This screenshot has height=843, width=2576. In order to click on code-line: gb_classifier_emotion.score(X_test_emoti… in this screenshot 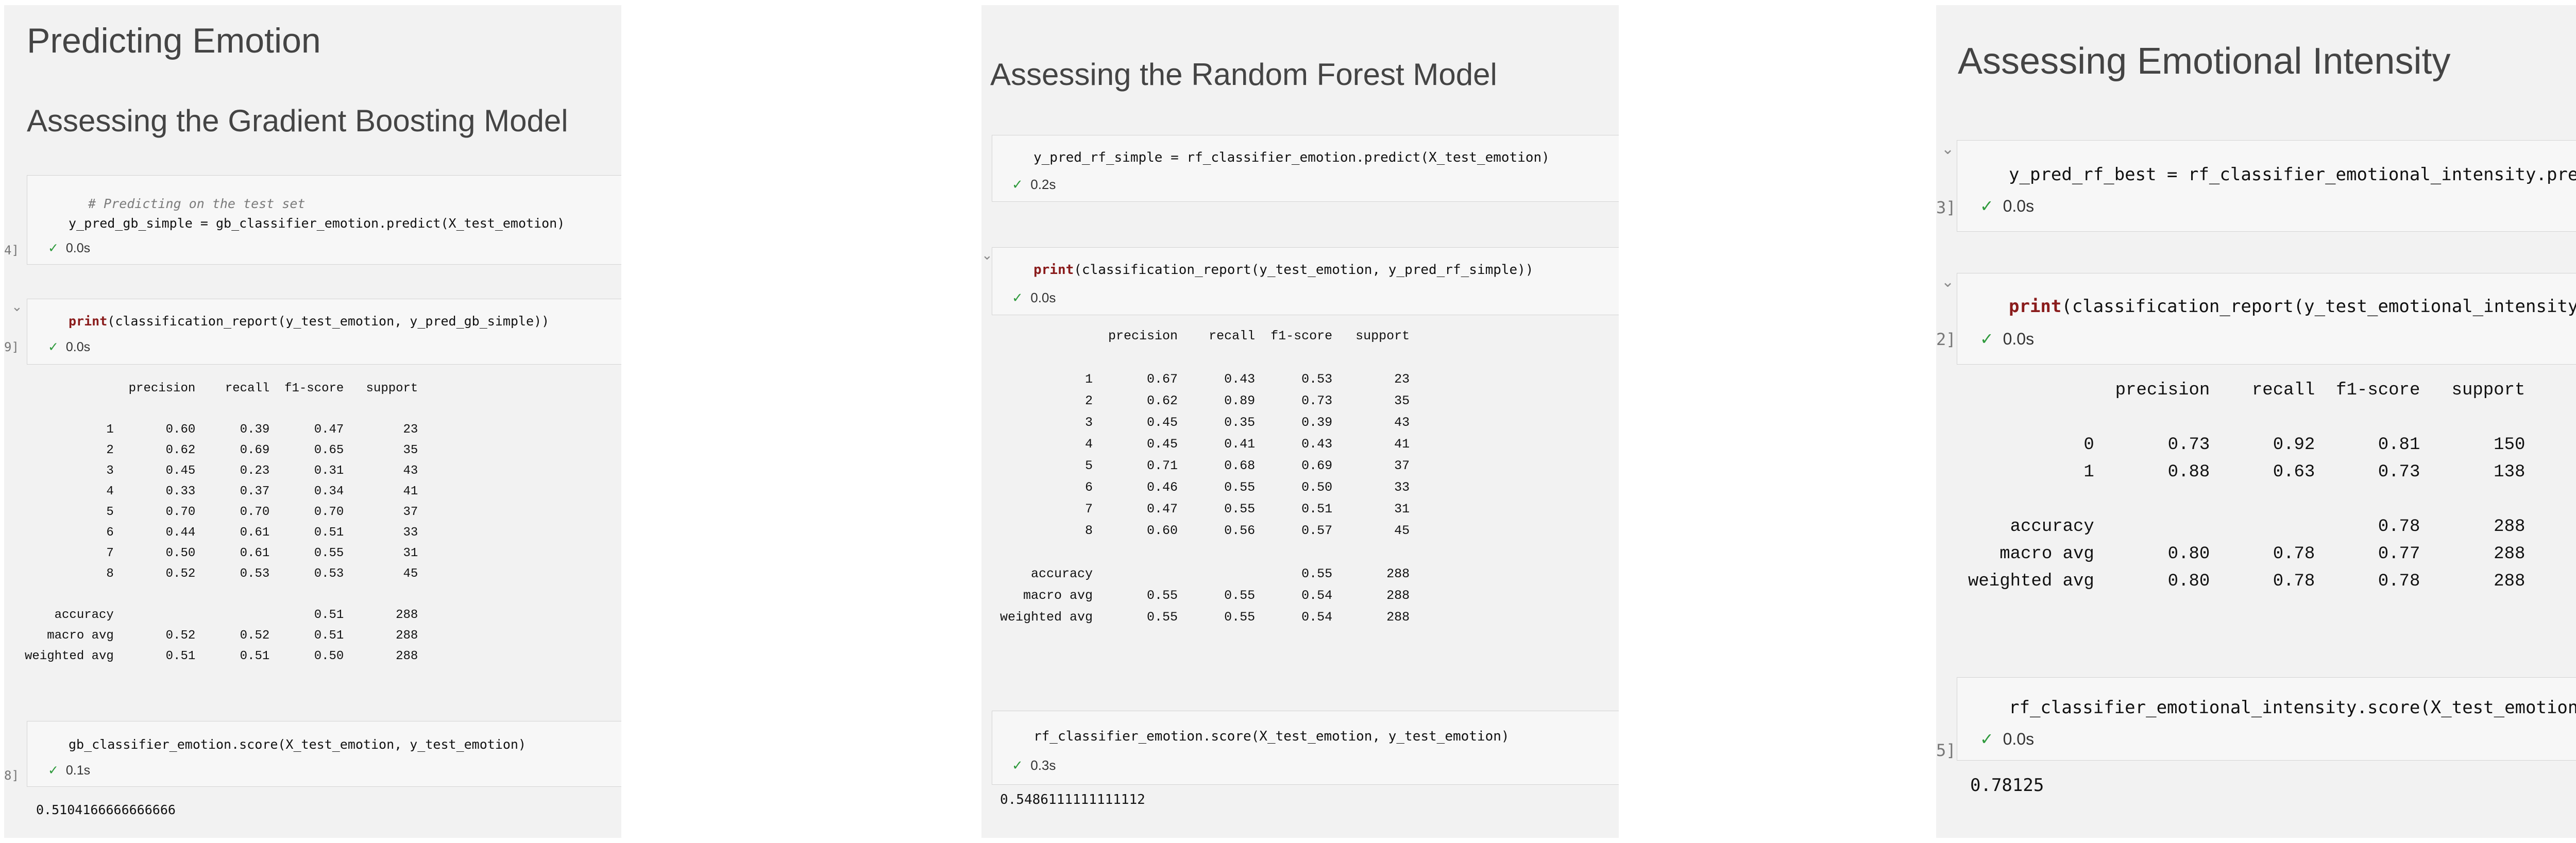, I will do `click(298, 744)`.